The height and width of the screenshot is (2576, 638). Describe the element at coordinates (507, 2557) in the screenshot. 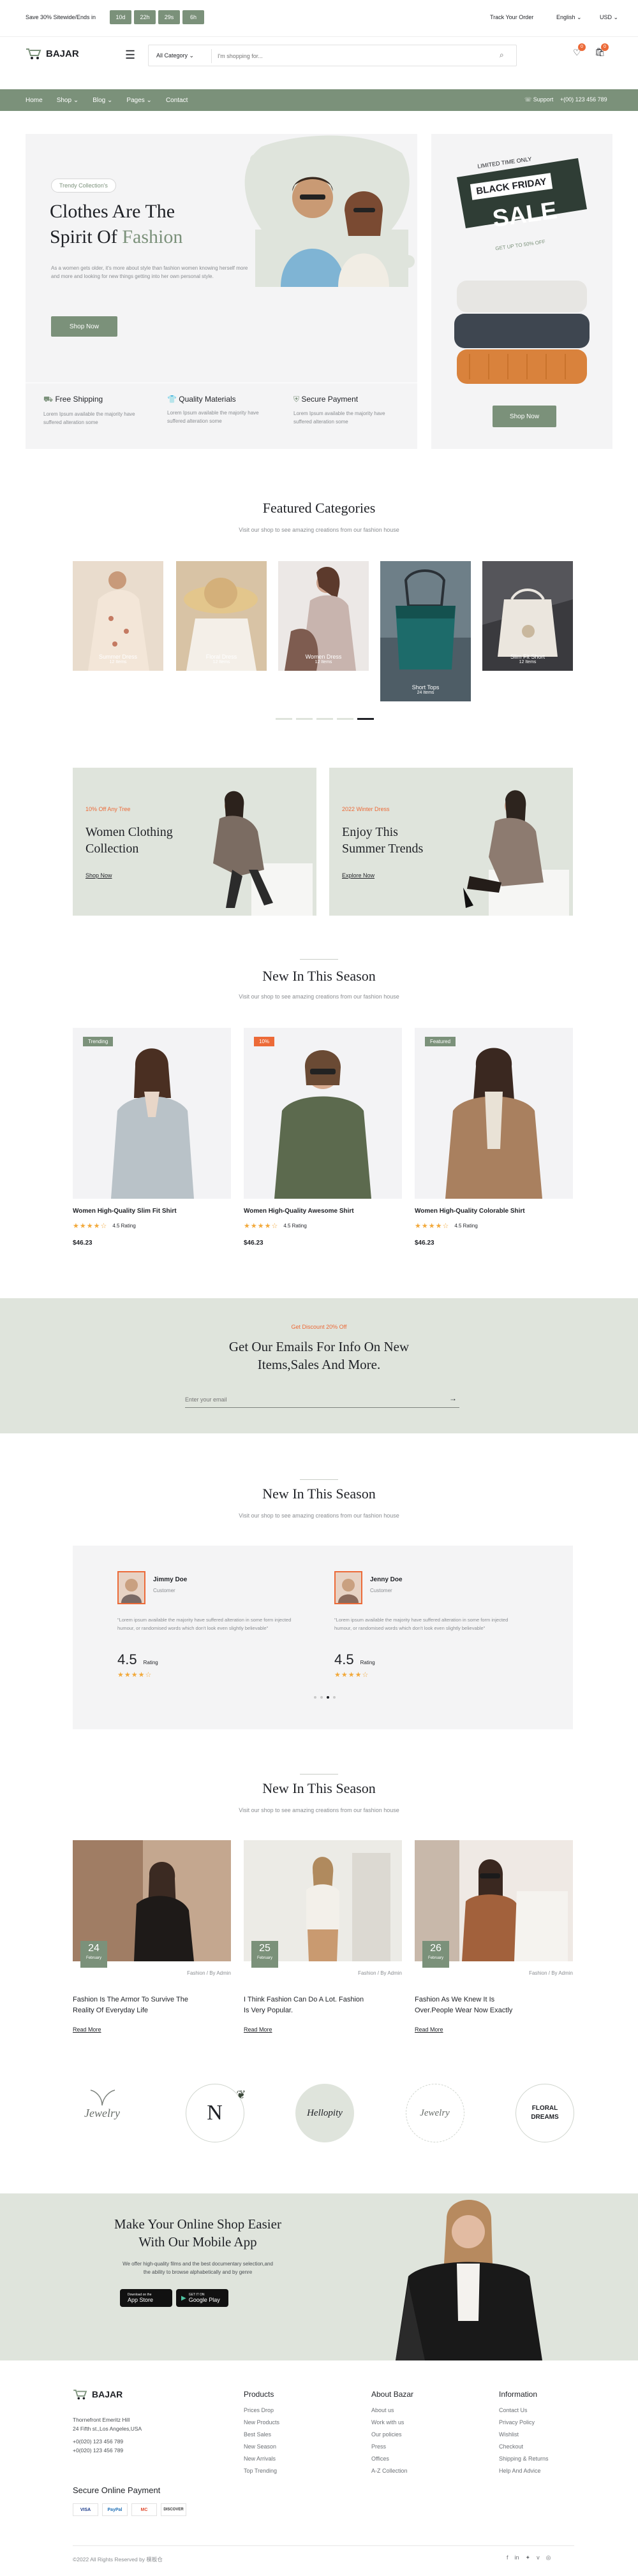

I see `facebook-icon: f` at that location.